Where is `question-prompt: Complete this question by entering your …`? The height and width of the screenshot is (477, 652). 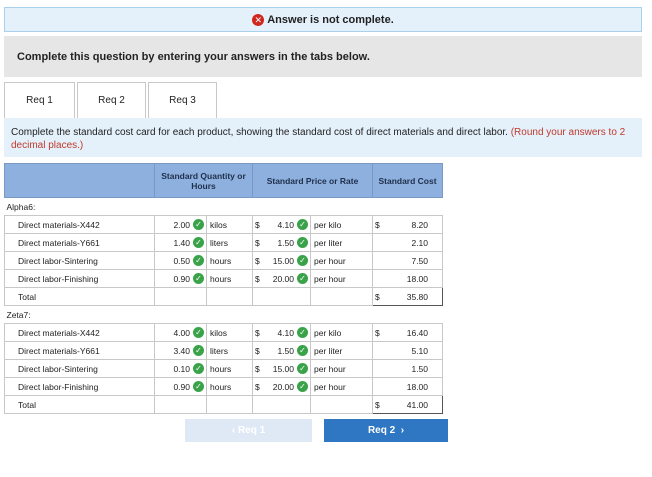
question-prompt: Complete this question by entering your … is located at coordinates (323, 56).